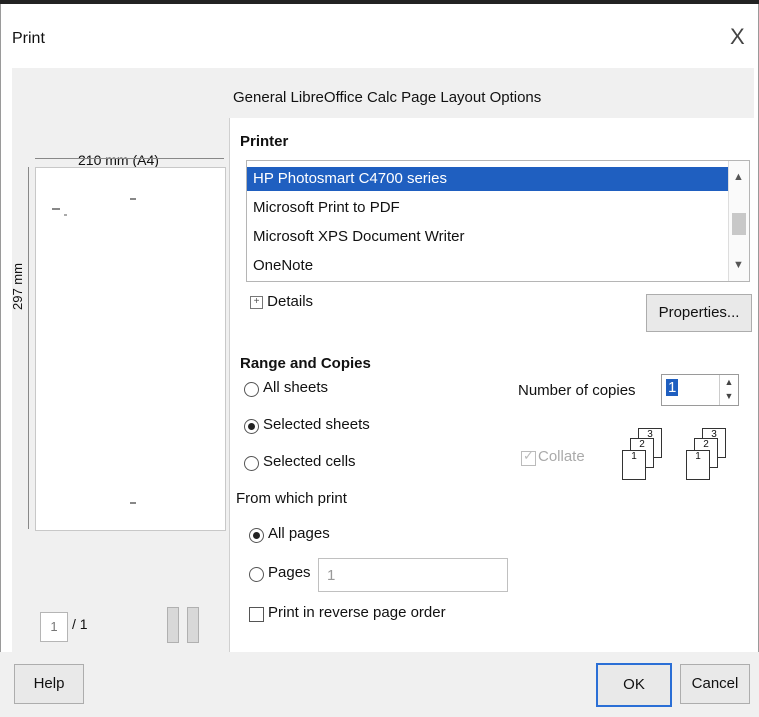  Describe the element at coordinates (129, 158) in the screenshot. I see `preview-width-line` at that location.